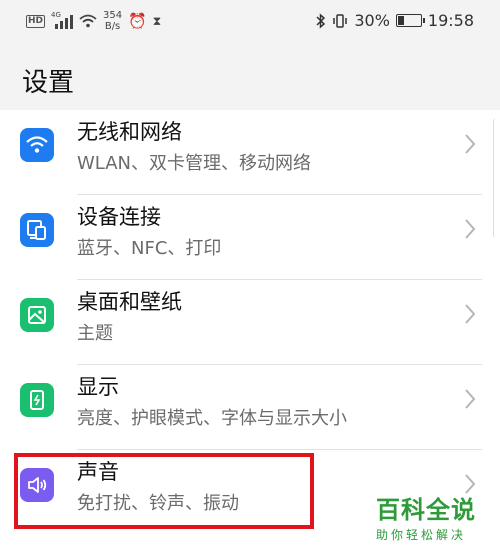 This screenshot has height=551, width=500. I want to click on status-bar: HD 4G 354 B/s ⏰ ⧗ 30% 19:58, so click(250, 22).